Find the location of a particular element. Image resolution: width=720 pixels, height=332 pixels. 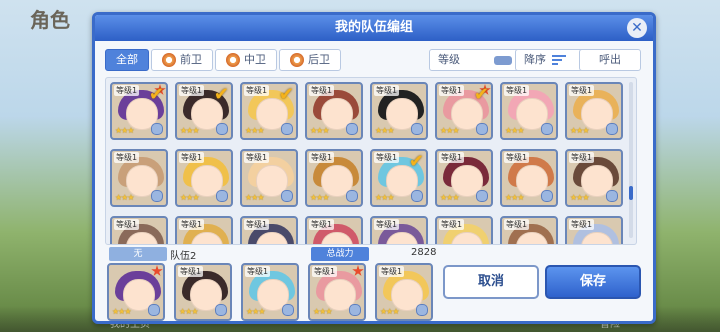

role-filter-tabs: 全部 前卫 中卫 后卫 is located at coordinates (224, 60).